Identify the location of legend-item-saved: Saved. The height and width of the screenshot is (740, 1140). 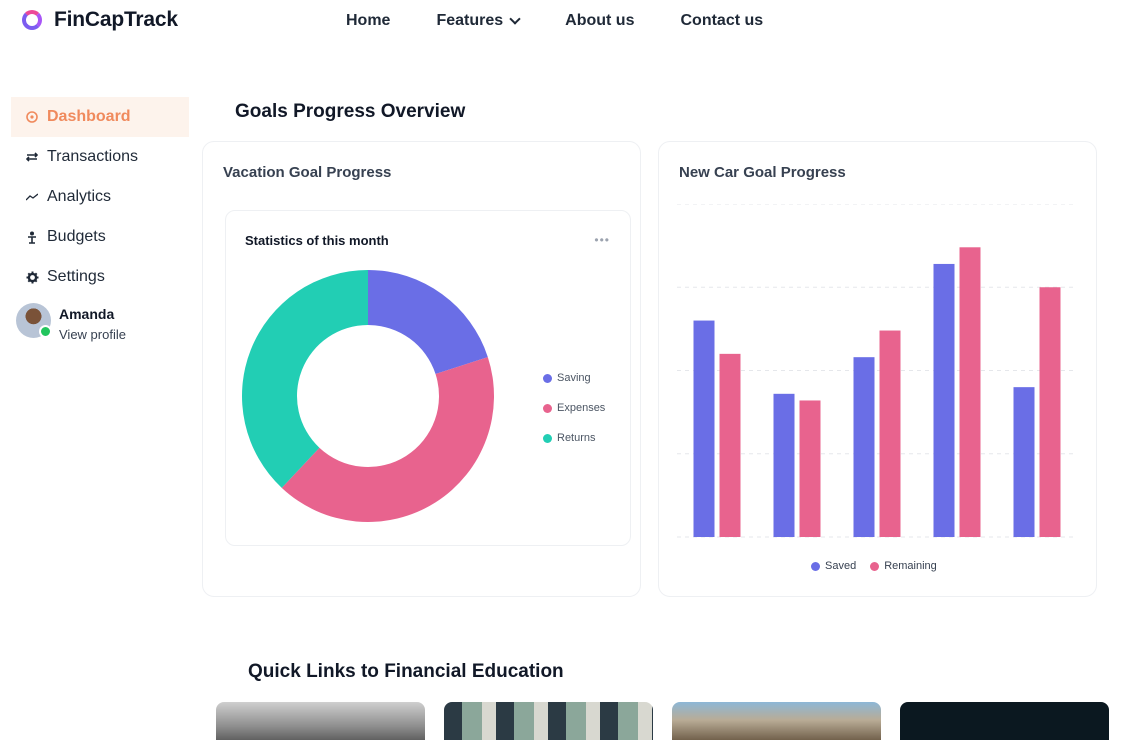
(833, 566).